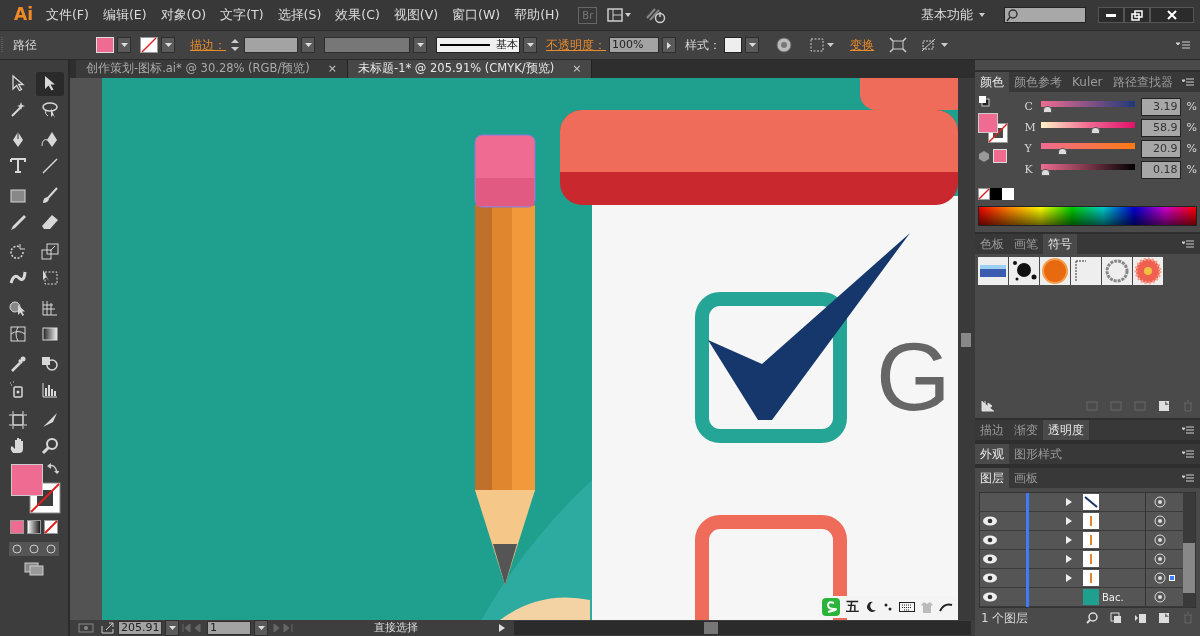 This screenshot has height=636, width=1200. I want to click on slider-button, so click(669, 45).